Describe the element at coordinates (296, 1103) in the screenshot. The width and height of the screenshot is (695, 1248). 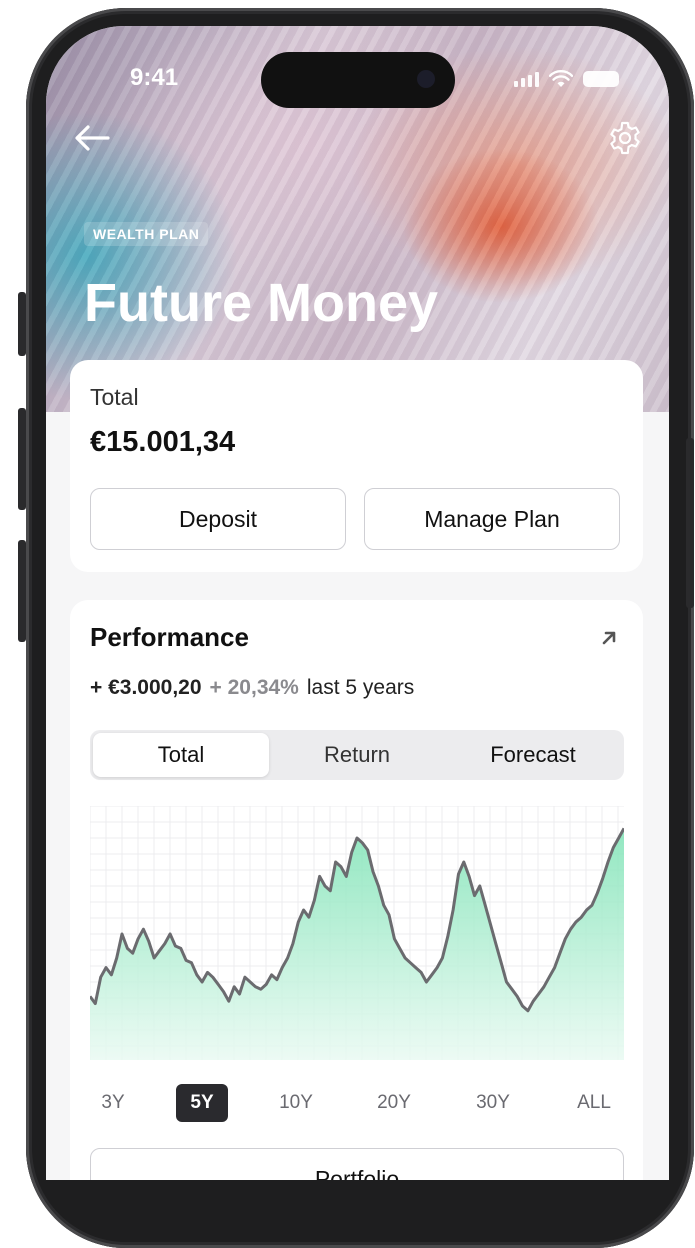
I see `range-10y: 10Y` at that location.